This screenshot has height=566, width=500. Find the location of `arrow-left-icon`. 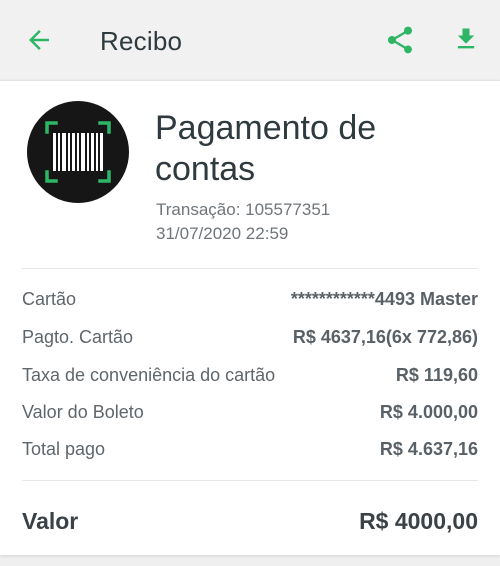

arrow-left-icon is located at coordinates (39, 40).